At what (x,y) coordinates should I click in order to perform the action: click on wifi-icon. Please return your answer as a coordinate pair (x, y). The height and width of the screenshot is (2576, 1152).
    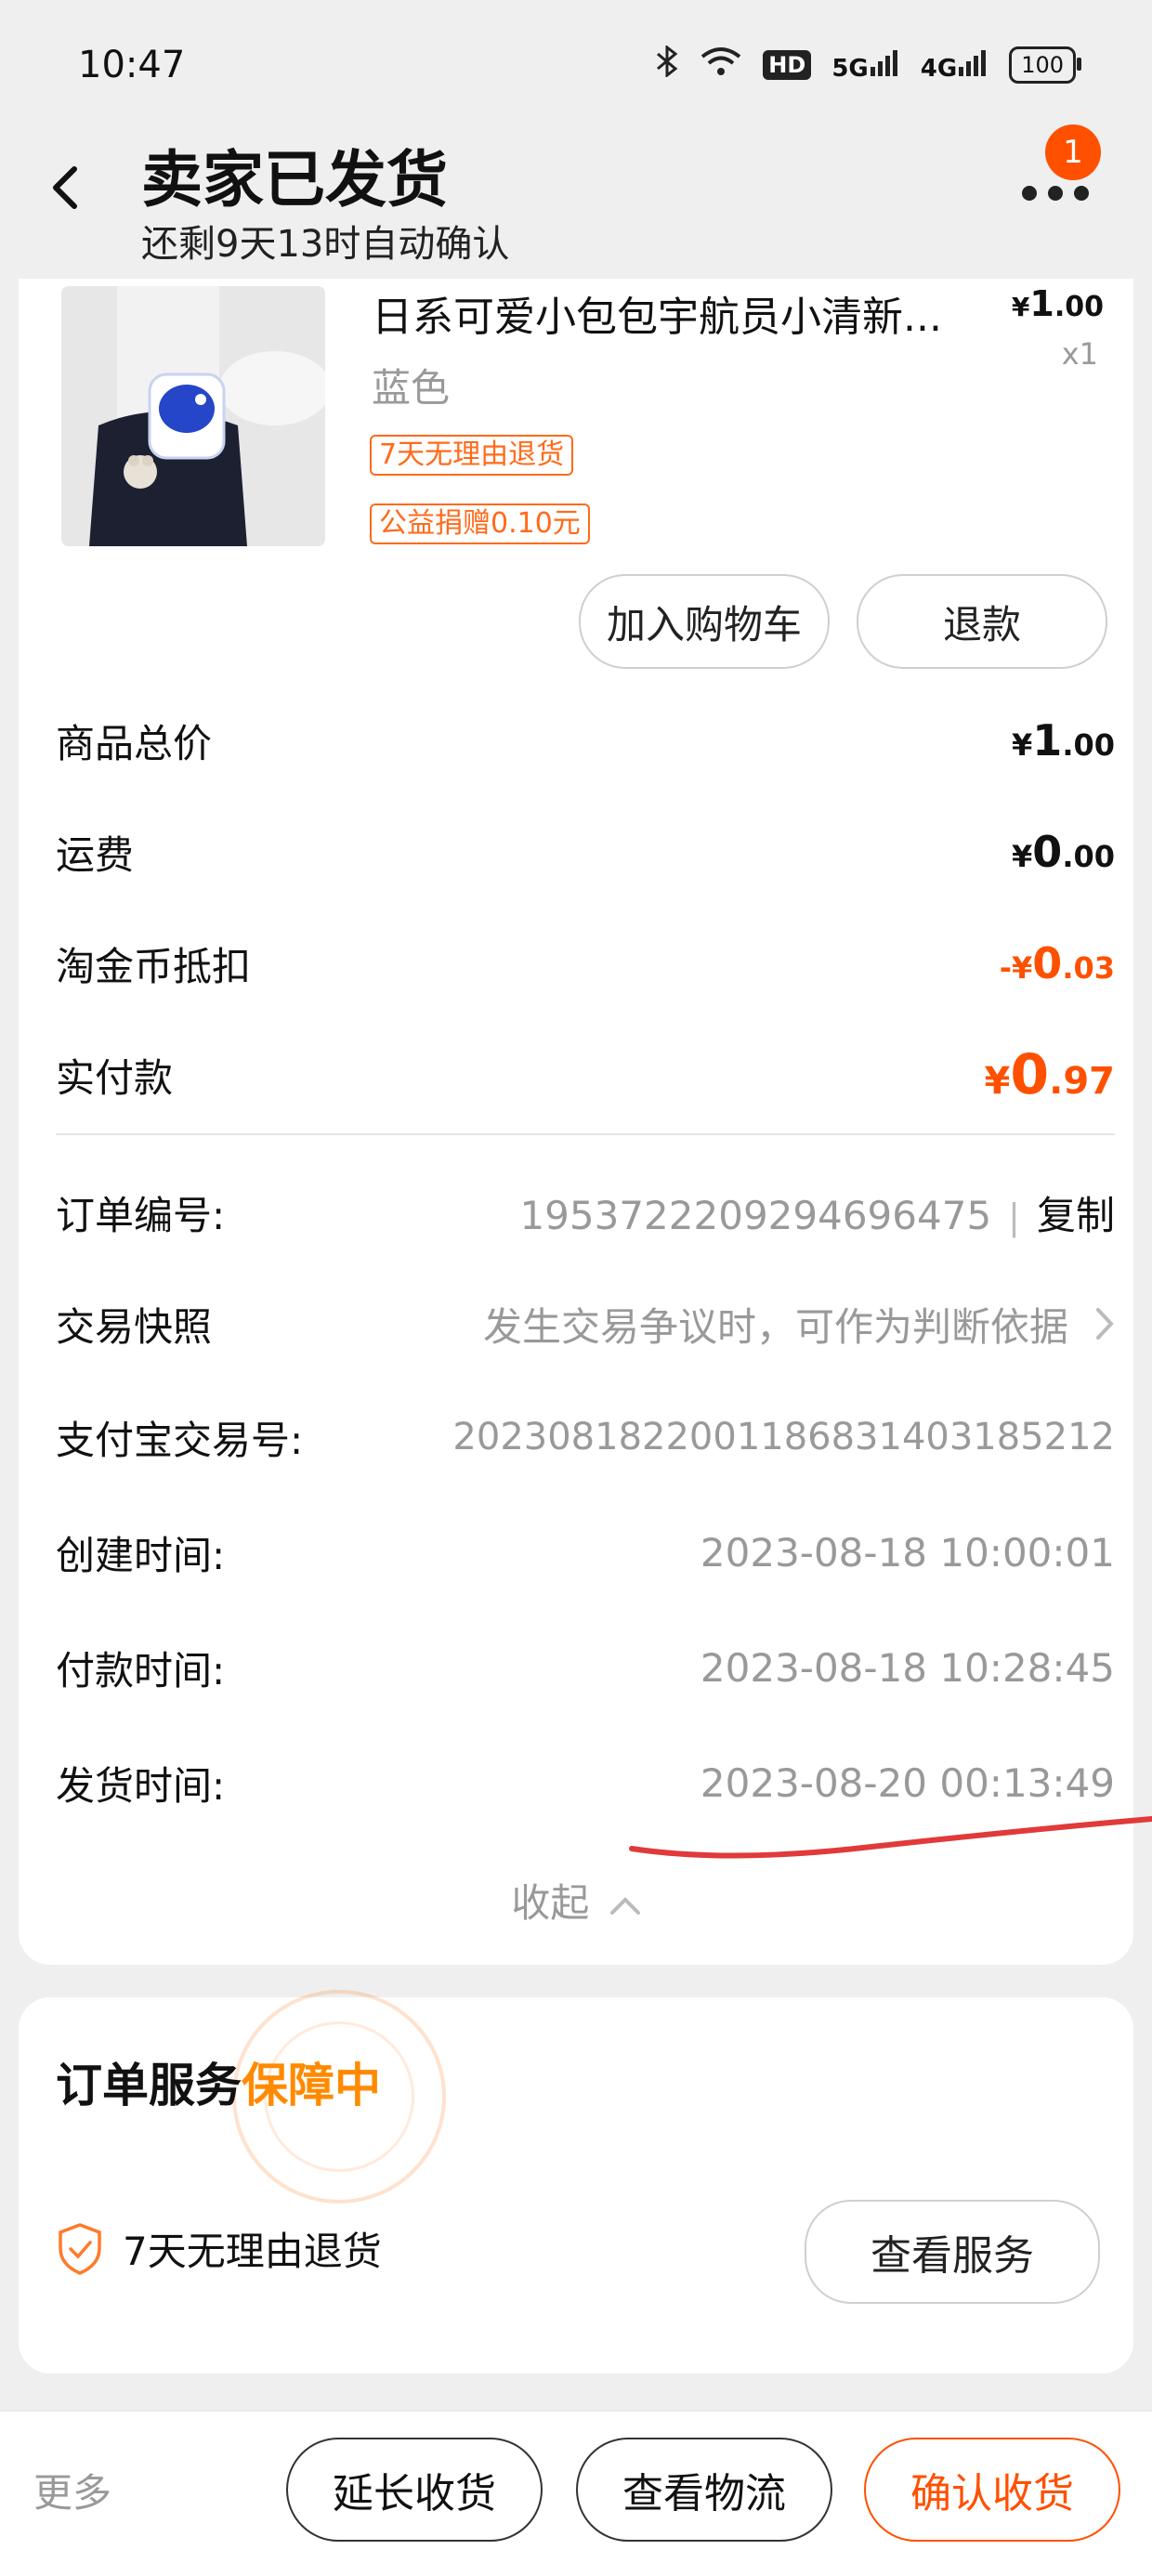
    Looking at the image, I should click on (721, 65).